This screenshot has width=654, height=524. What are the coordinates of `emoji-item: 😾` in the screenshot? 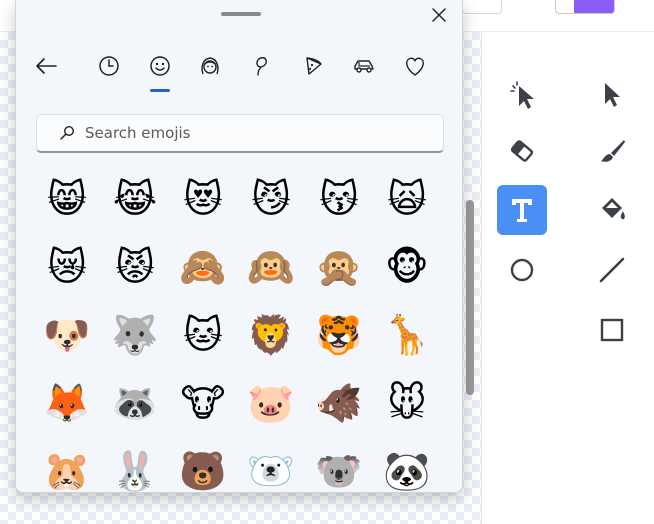 It's located at (135, 267).